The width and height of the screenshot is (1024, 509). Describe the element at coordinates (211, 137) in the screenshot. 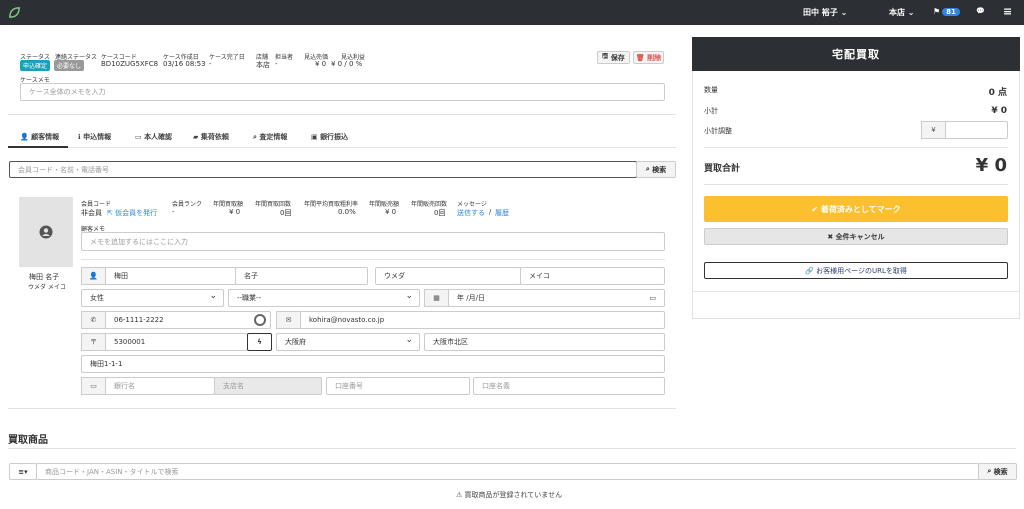

I see `tab-pickup-request: ▰ 集荷依頼` at that location.